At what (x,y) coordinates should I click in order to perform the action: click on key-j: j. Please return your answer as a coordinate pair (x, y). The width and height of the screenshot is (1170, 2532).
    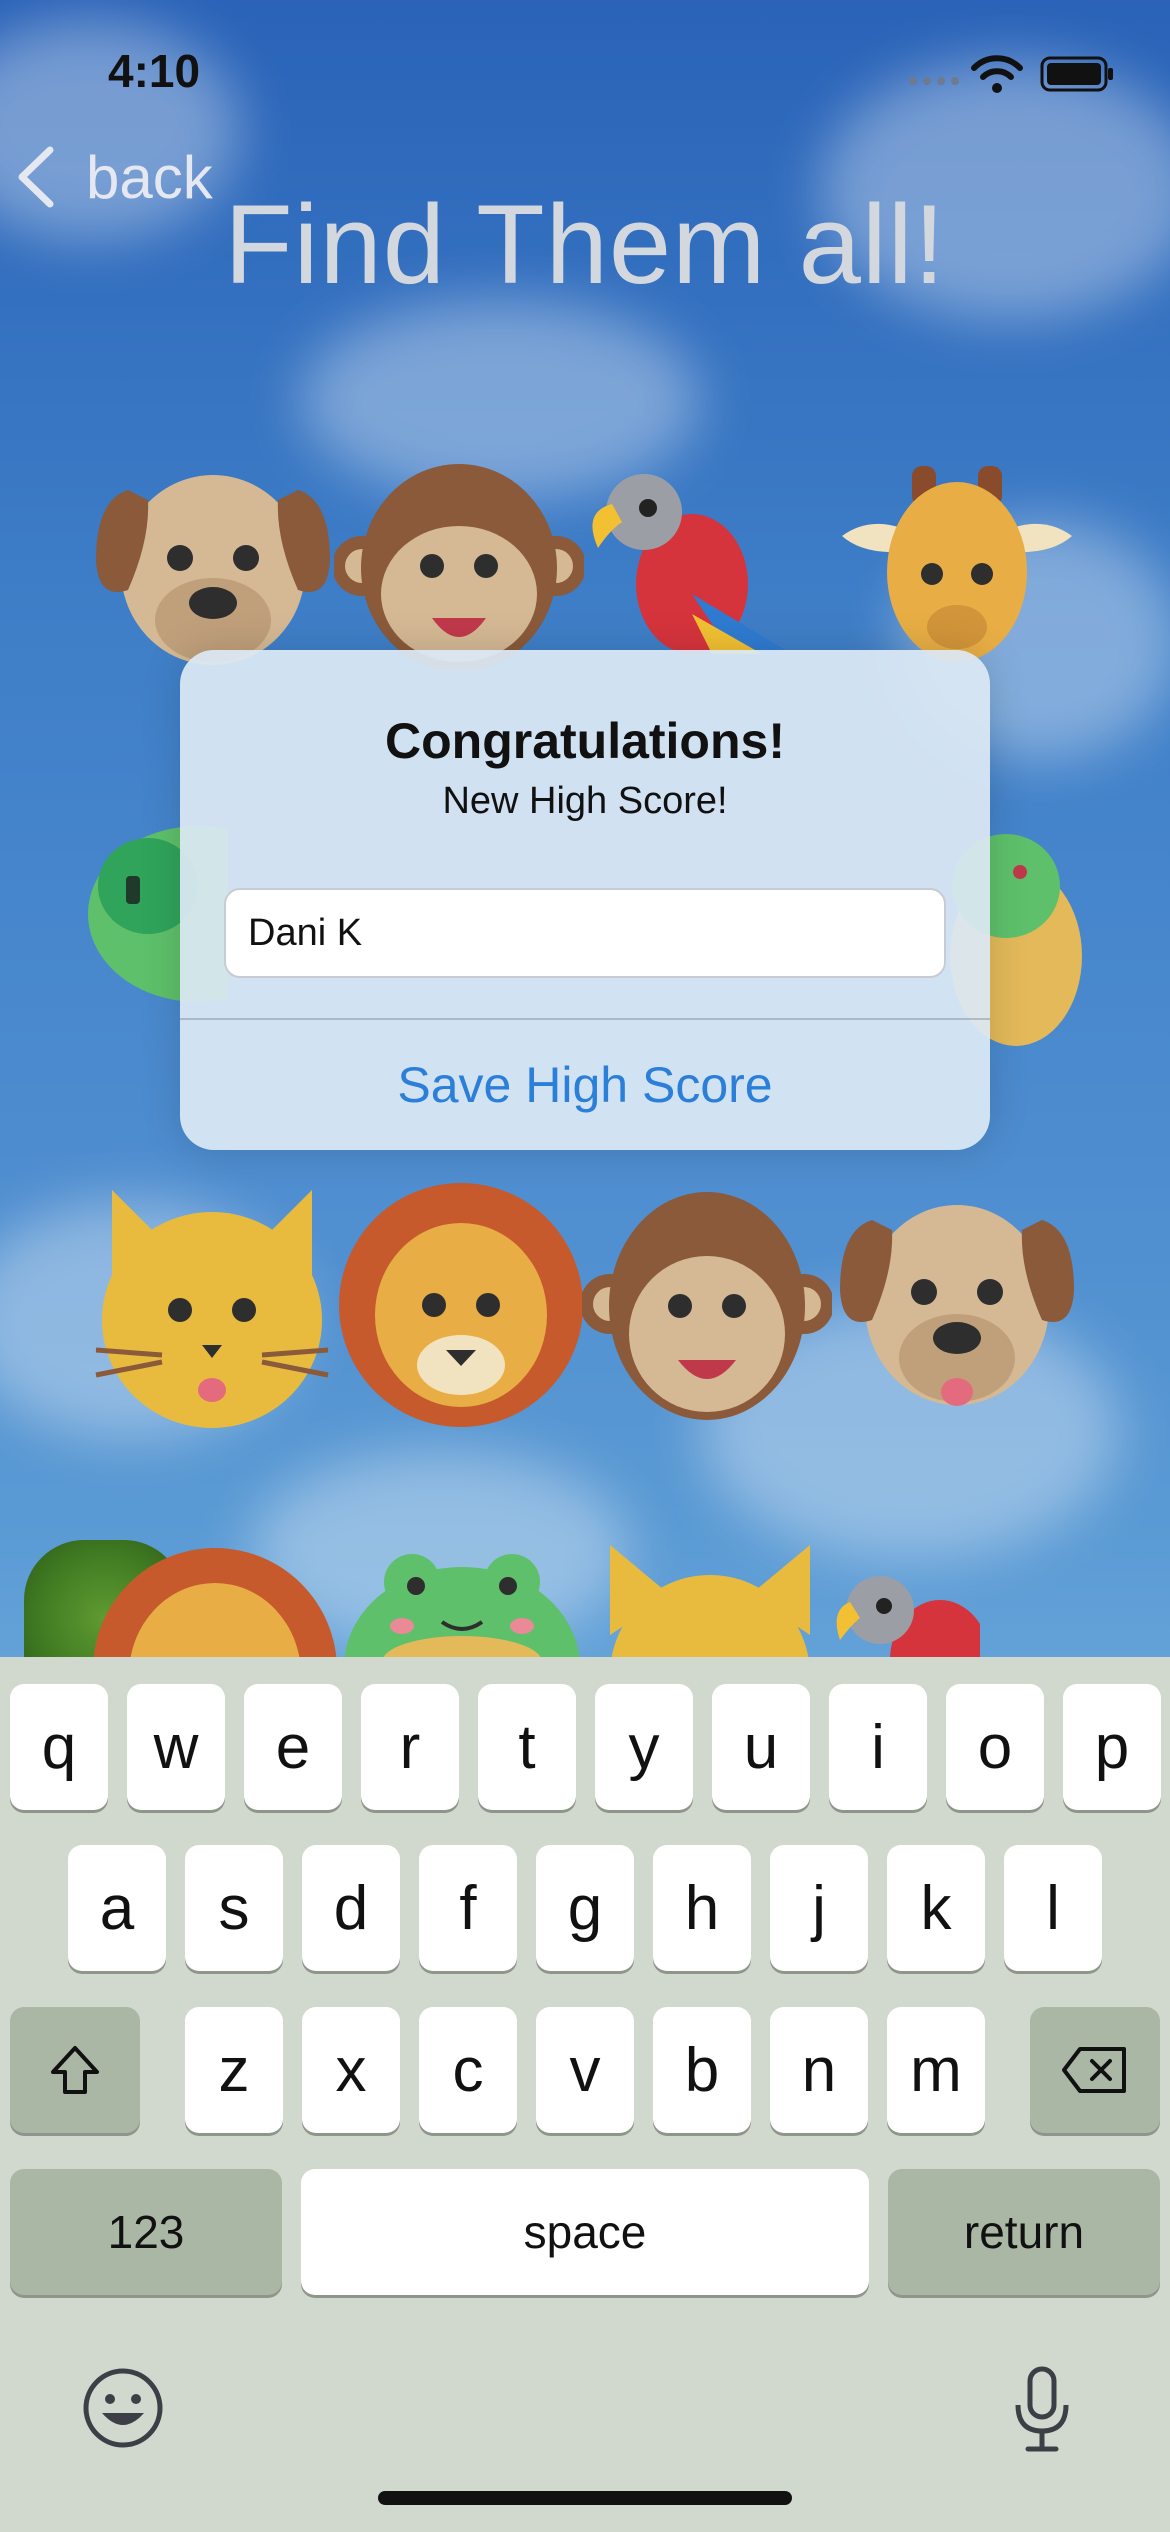
    Looking at the image, I should click on (819, 1908).